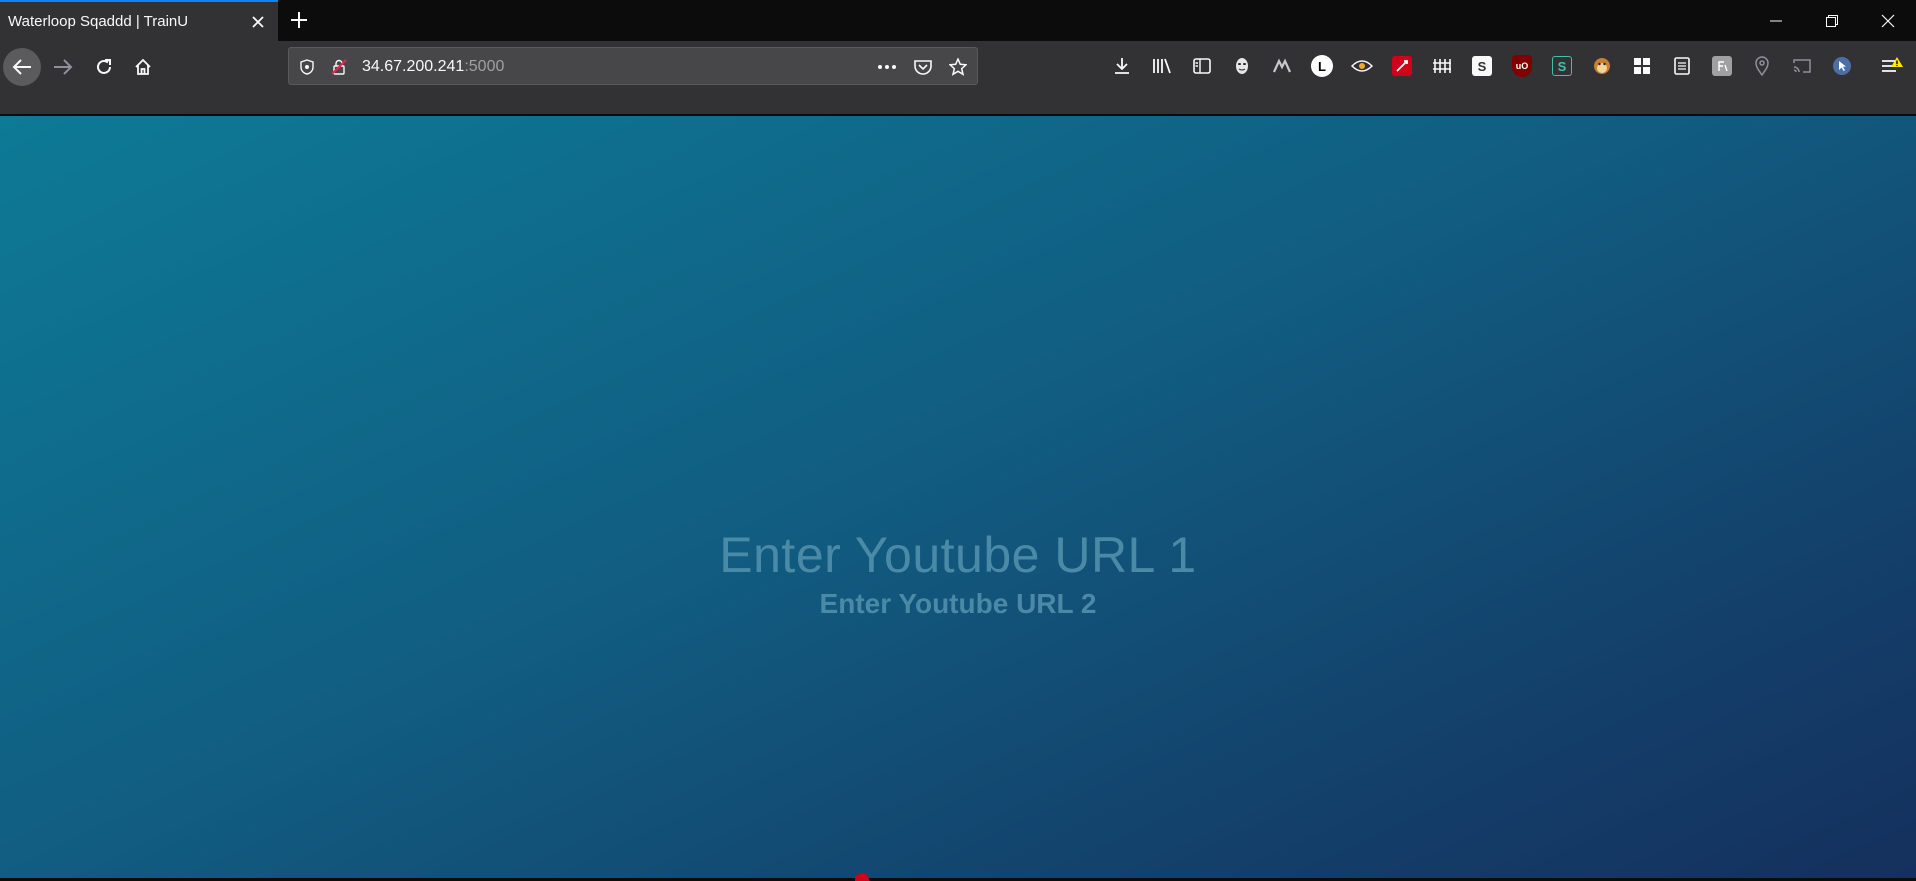  I want to click on ublock-icon: uO, so click(1522, 66).